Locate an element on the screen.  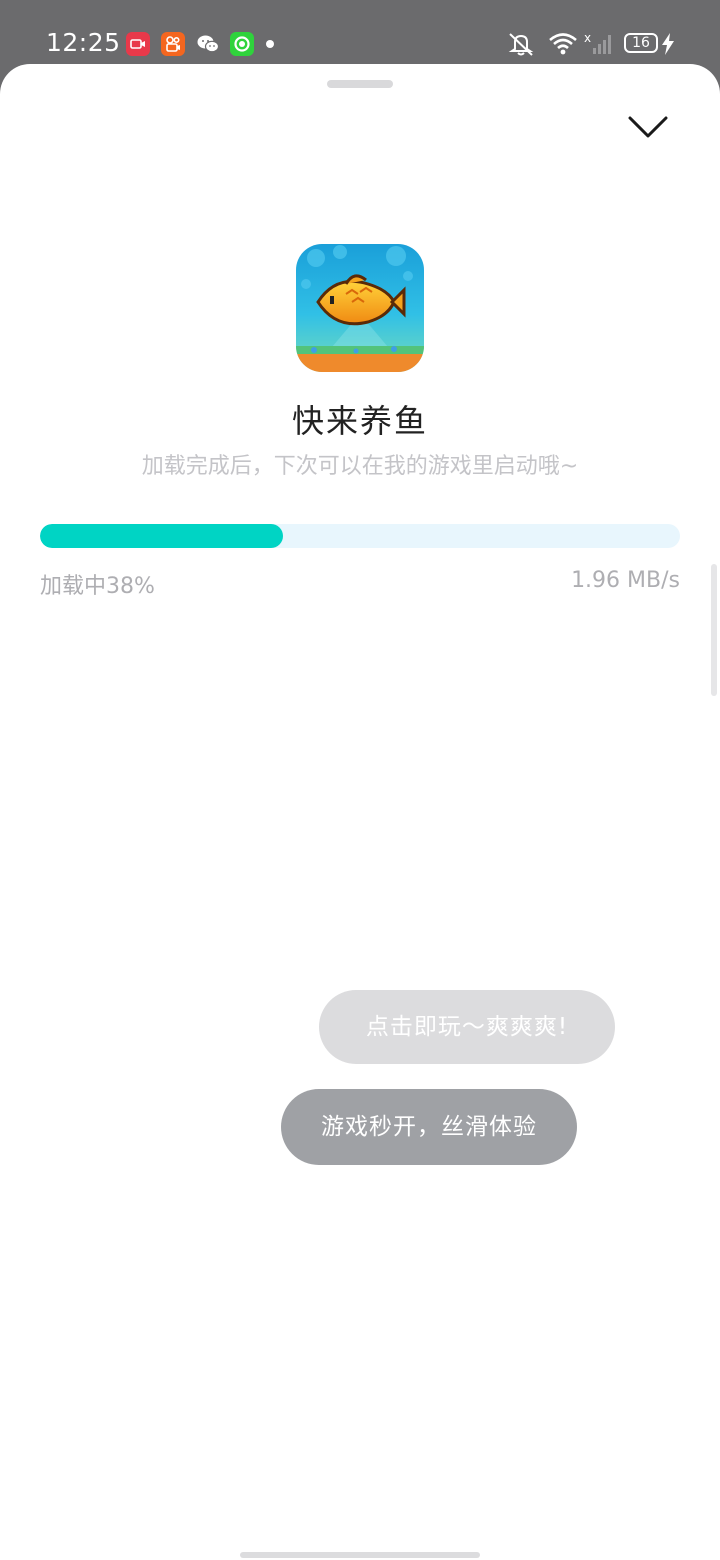
loading-hint: 加载完成后，下次可以在我的游戏里启动哦~ is located at coordinates (360, 466).